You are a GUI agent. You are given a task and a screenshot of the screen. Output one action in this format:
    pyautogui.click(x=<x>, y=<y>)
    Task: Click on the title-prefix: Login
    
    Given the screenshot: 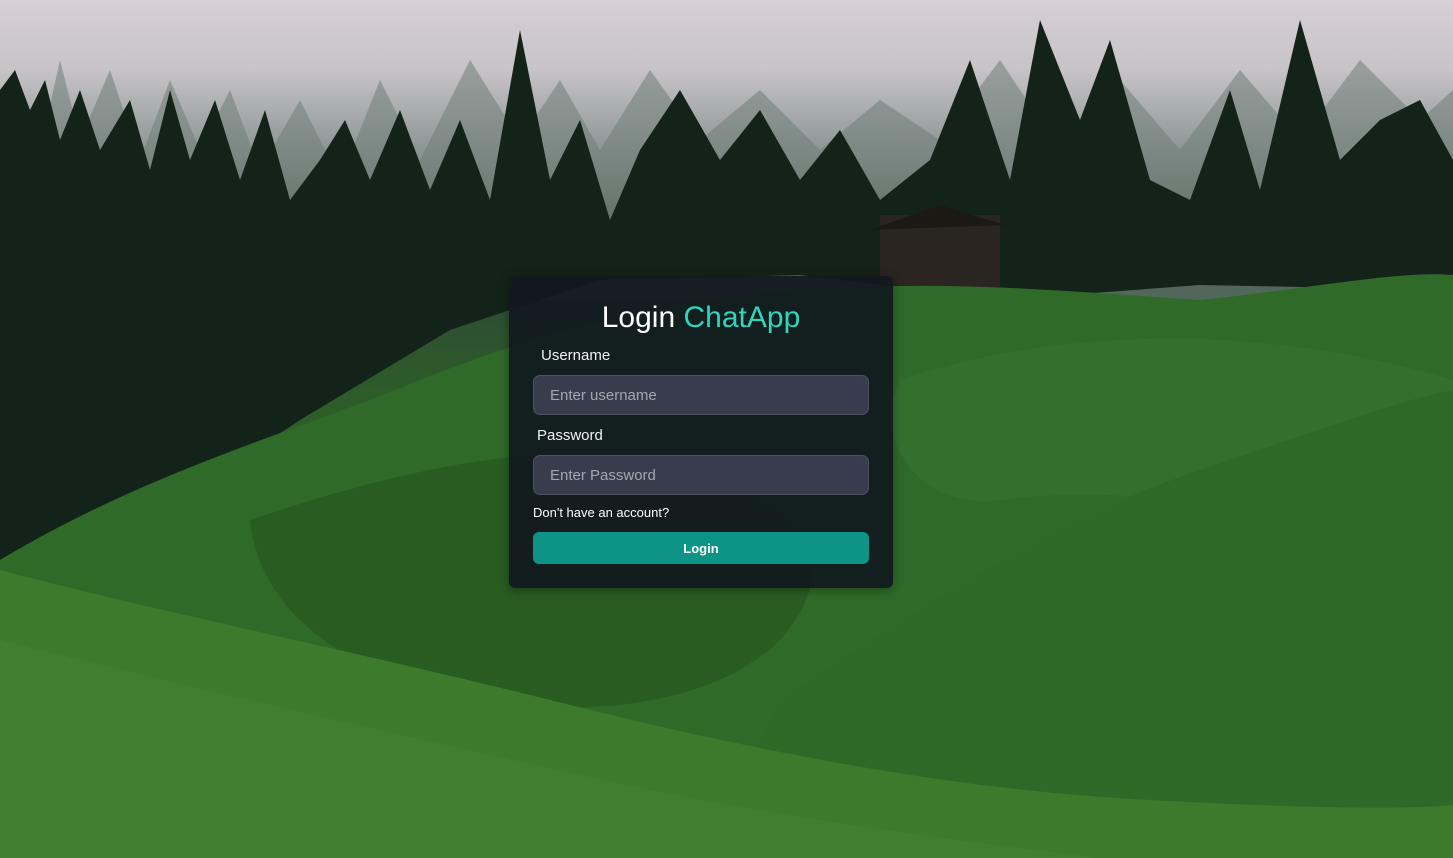 What is the action you would take?
    pyautogui.click(x=638, y=317)
    